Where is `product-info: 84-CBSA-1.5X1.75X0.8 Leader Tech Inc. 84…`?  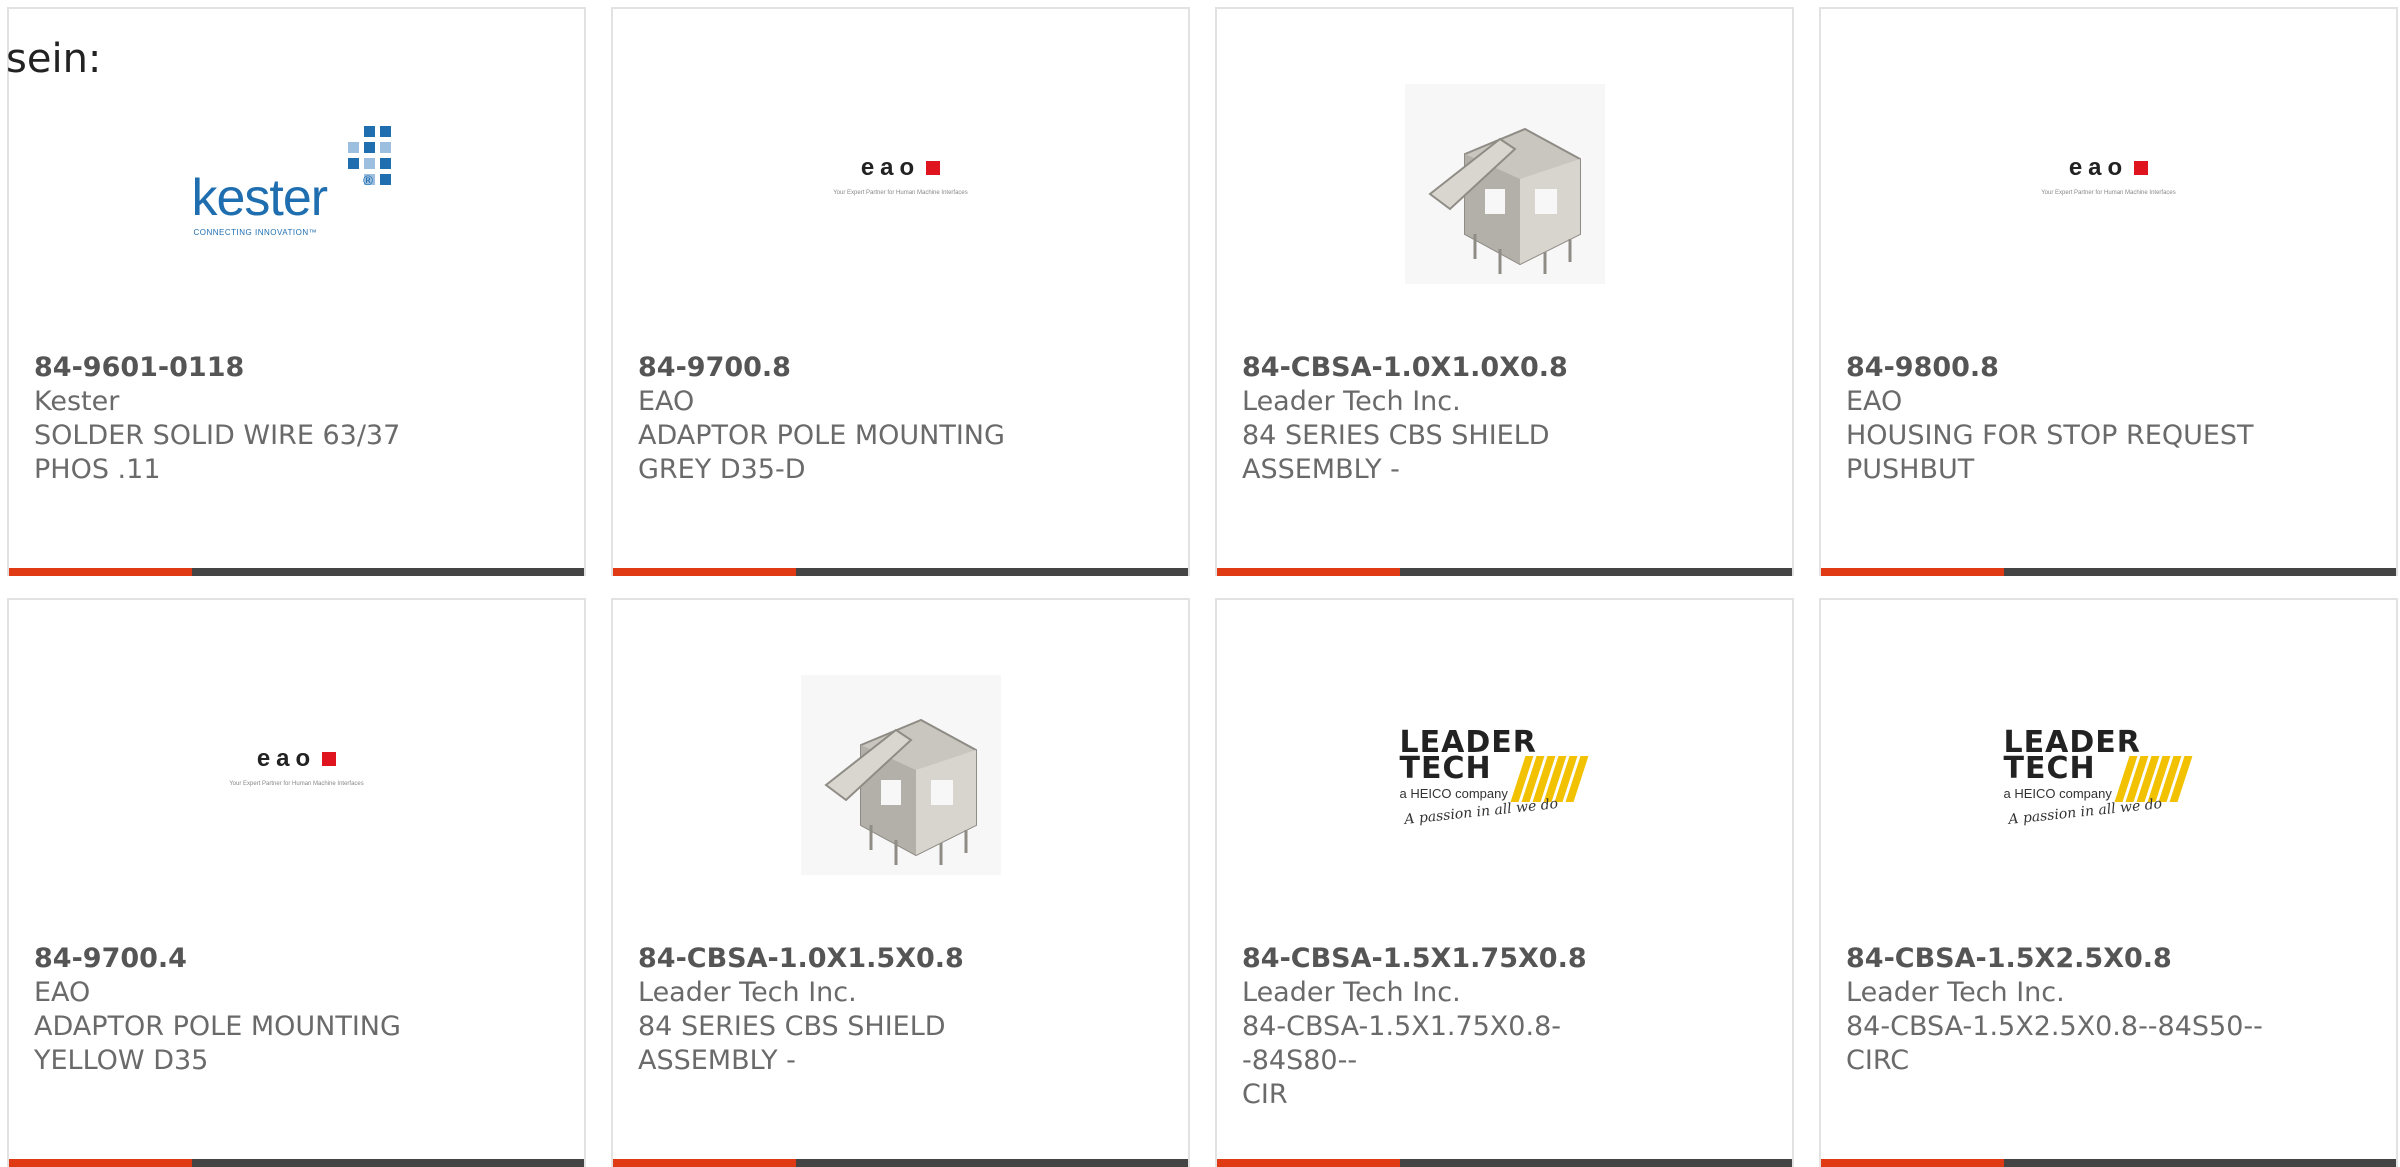 product-info: 84-CBSA-1.5X1.75X0.8 Leader Tech Inc. 84… is located at coordinates (1452, 1027).